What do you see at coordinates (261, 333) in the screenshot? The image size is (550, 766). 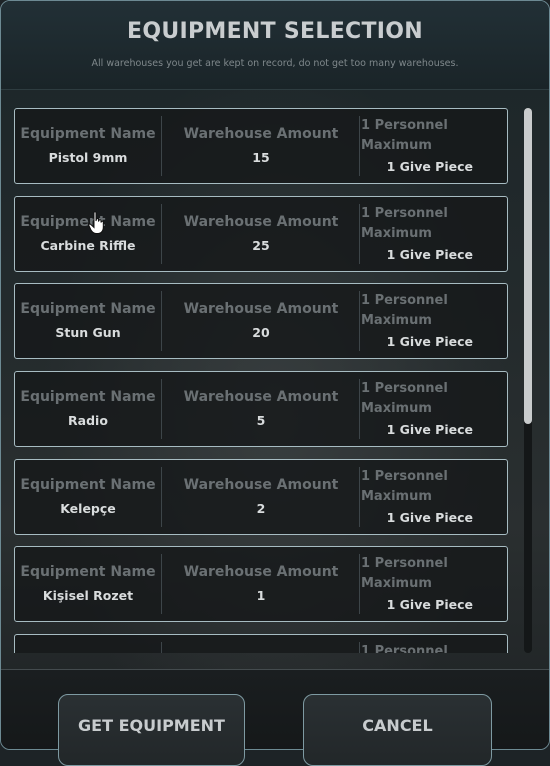 I see `warehouse-amount-value: 20` at bounding box center [261, 333].